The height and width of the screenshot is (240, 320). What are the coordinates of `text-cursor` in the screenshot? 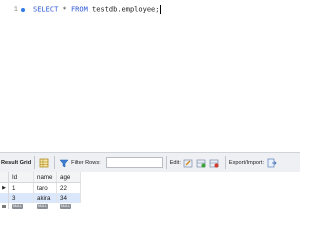 It's located at (161, 9).